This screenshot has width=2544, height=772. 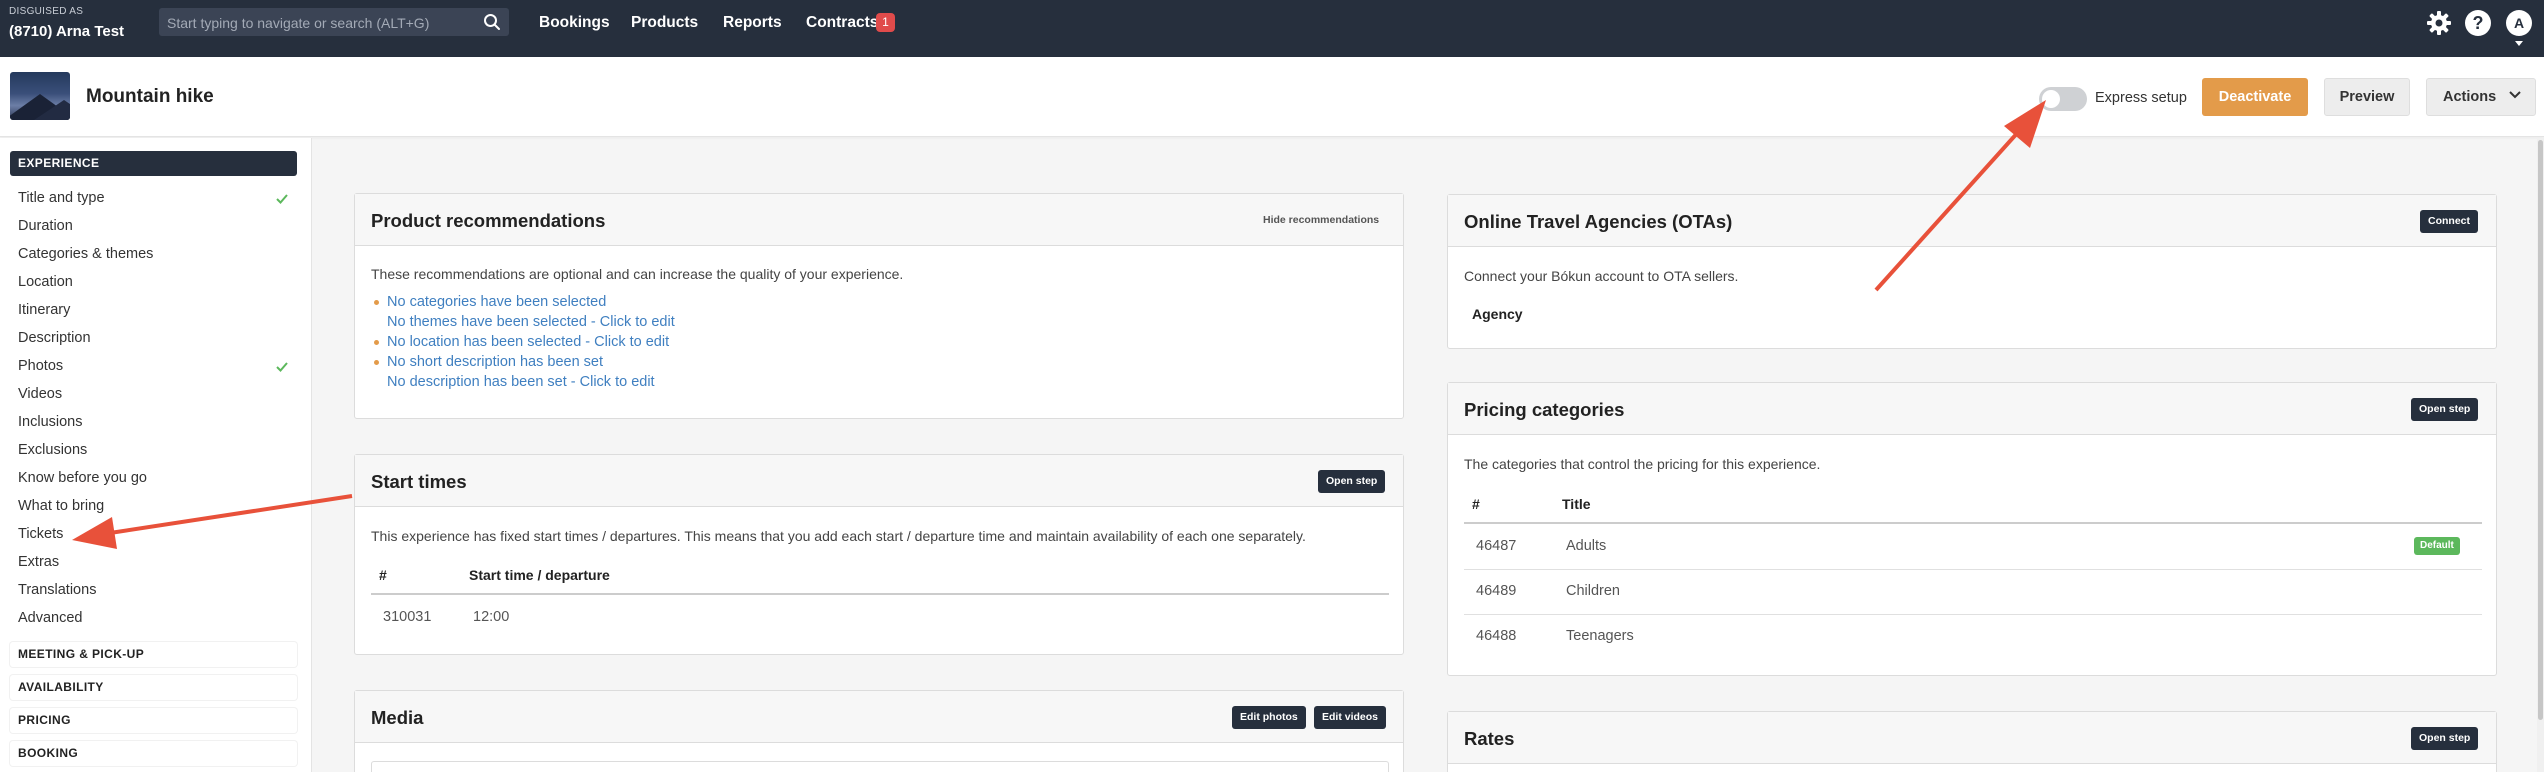 I want to click on actions-label: Actions, so click(x=2470, y=97).